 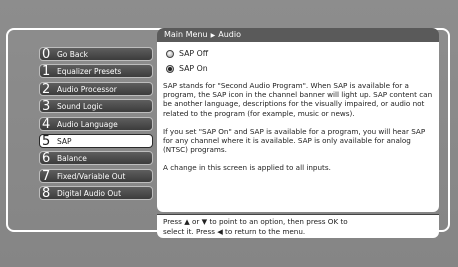 I want to click on breadcrumb: Main Menu ▶ Audio, so click(x=298, y=35).